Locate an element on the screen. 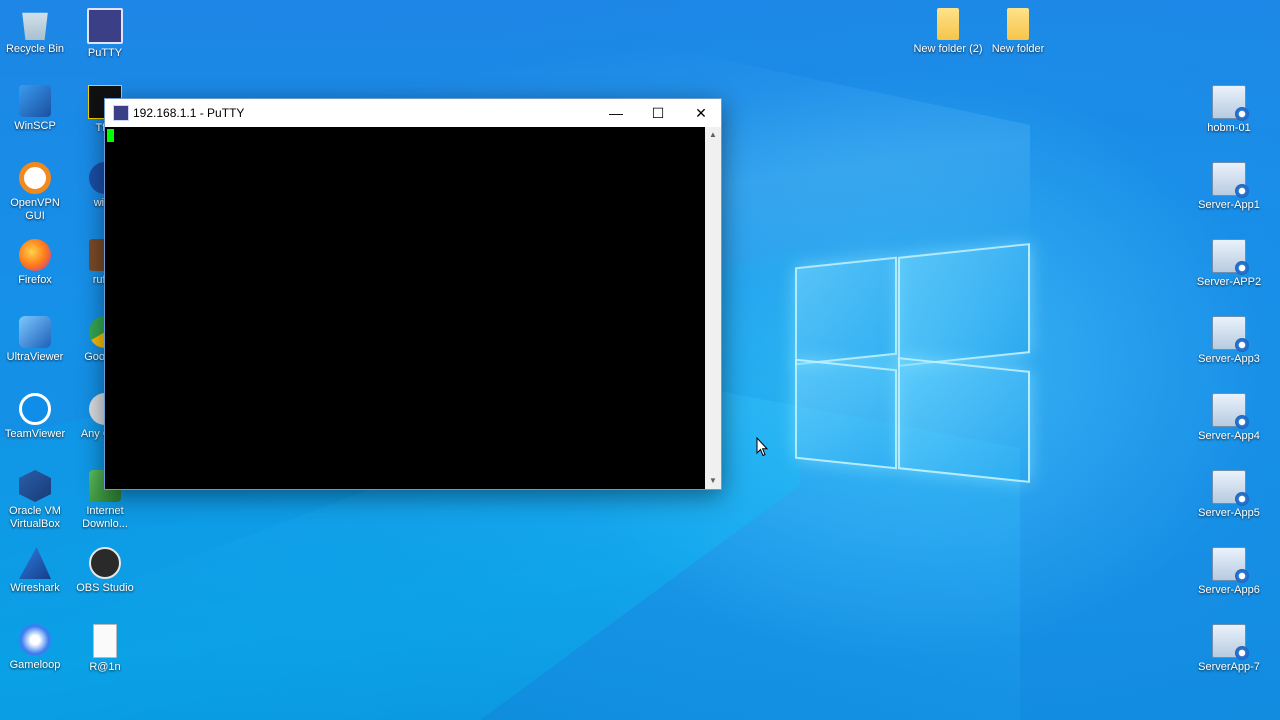 The width and height of the screenshot is (1280, 720). desktop-icon-firefox: Firefox is located at coordinates (35, 263).